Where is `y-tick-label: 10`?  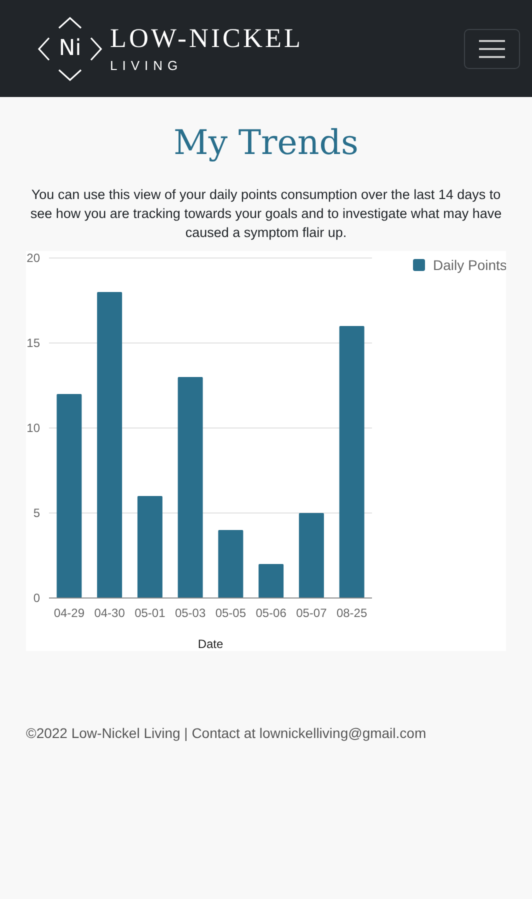 y-tick-label: 10 is located at coordinates (33, 428).